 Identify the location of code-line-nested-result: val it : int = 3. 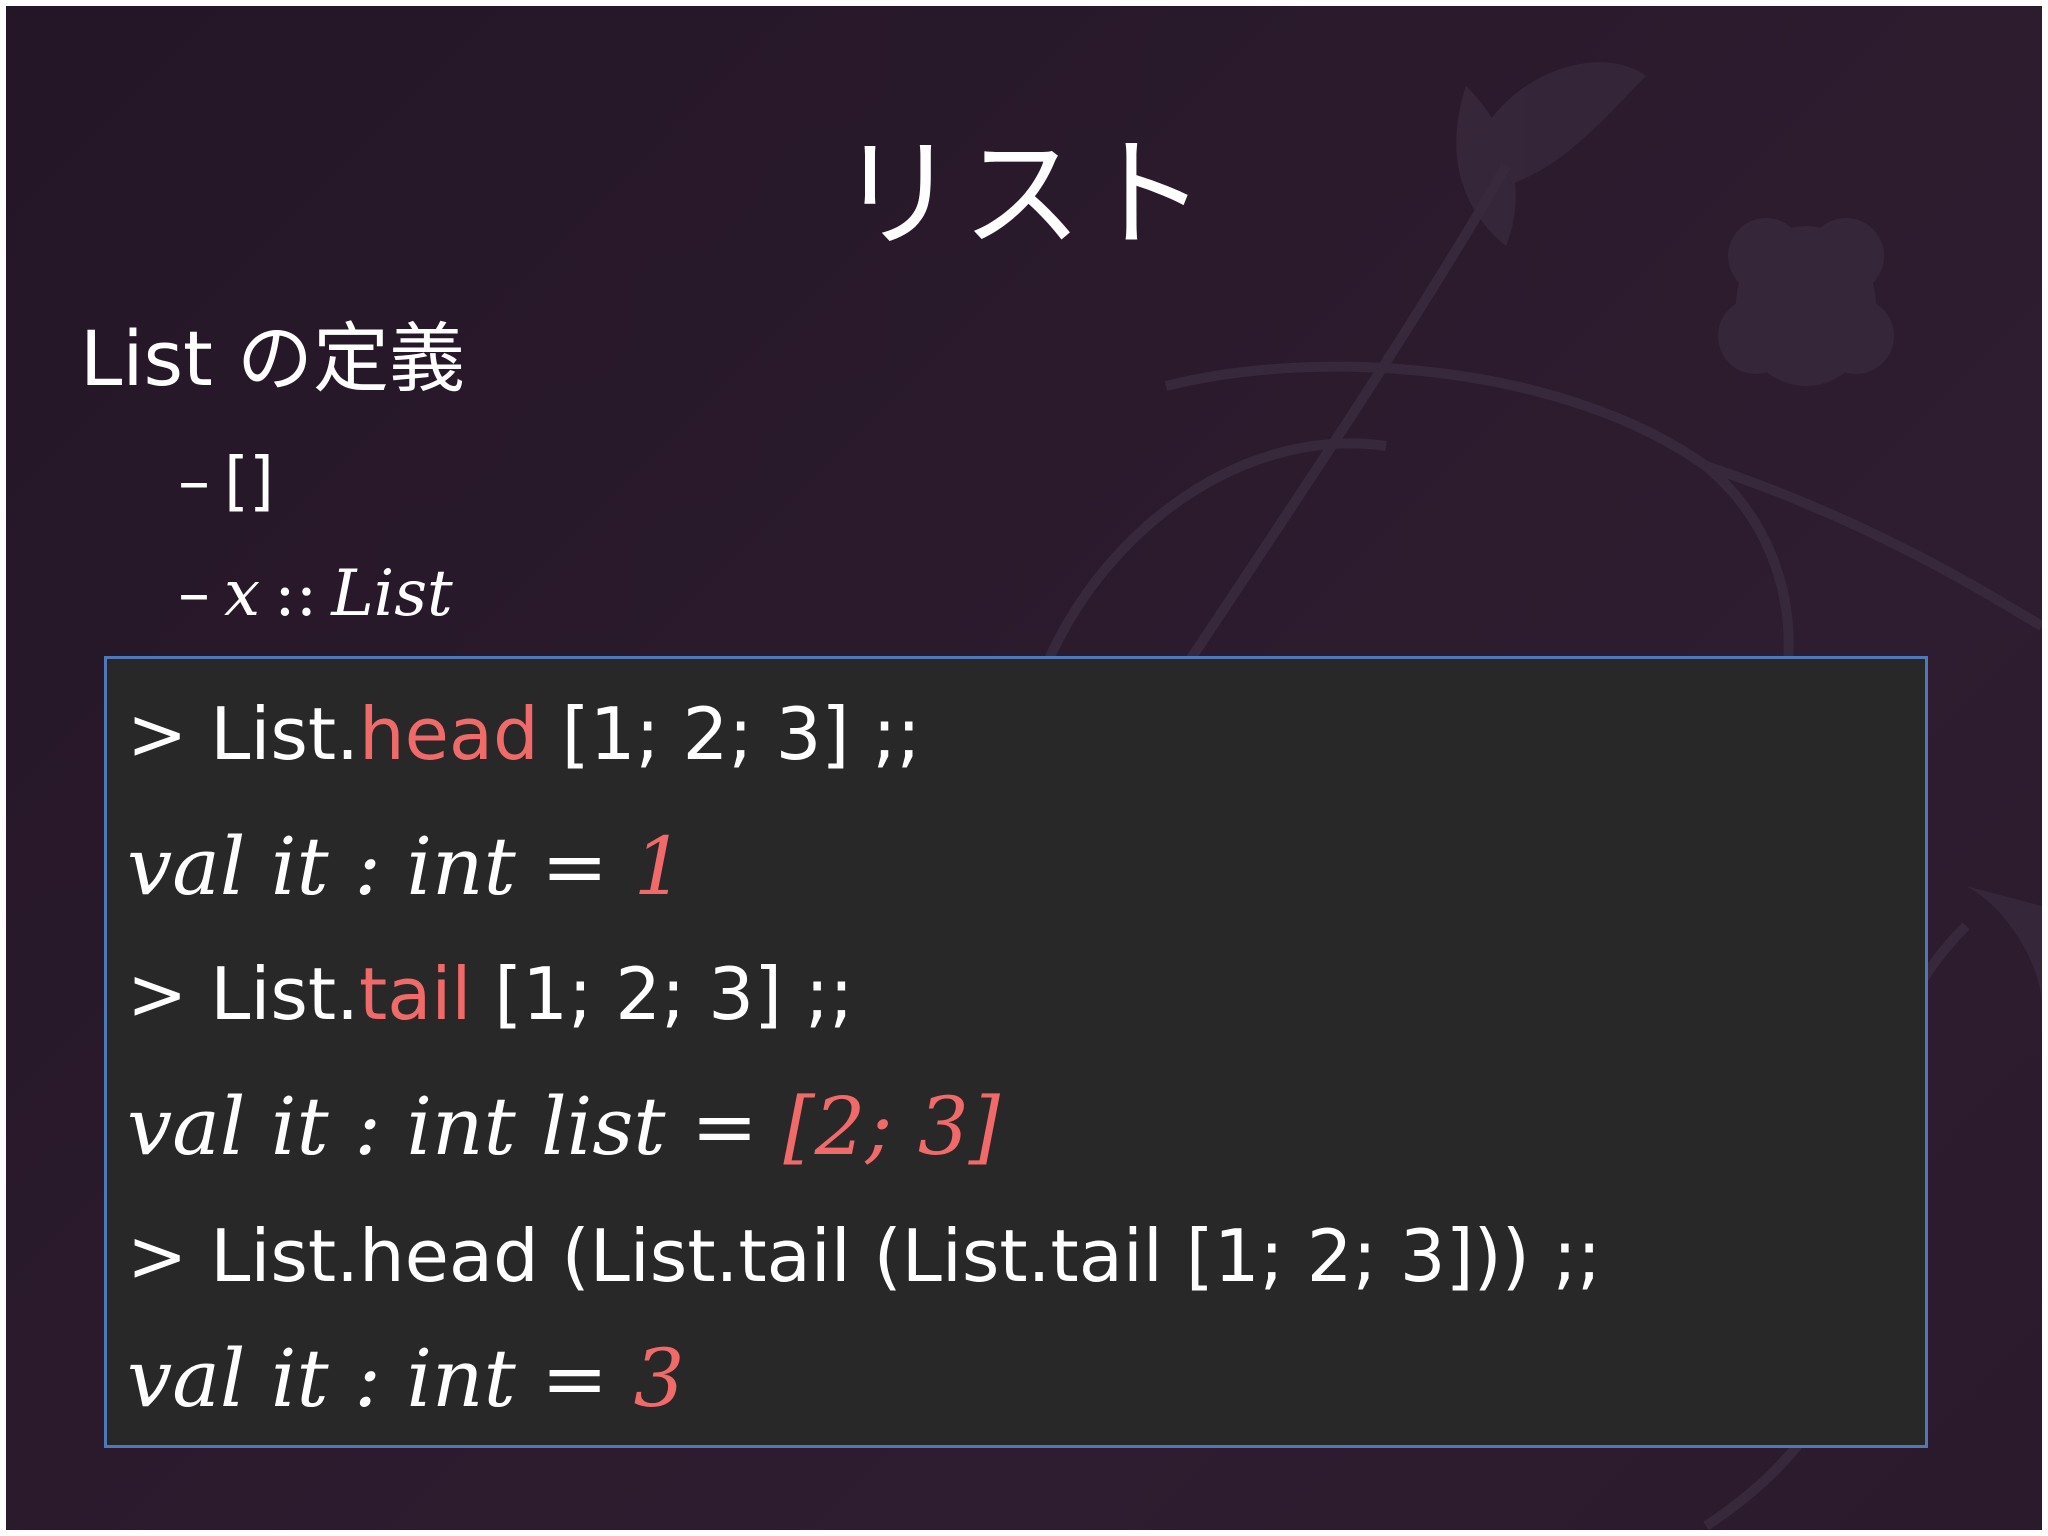
(406, 1379).